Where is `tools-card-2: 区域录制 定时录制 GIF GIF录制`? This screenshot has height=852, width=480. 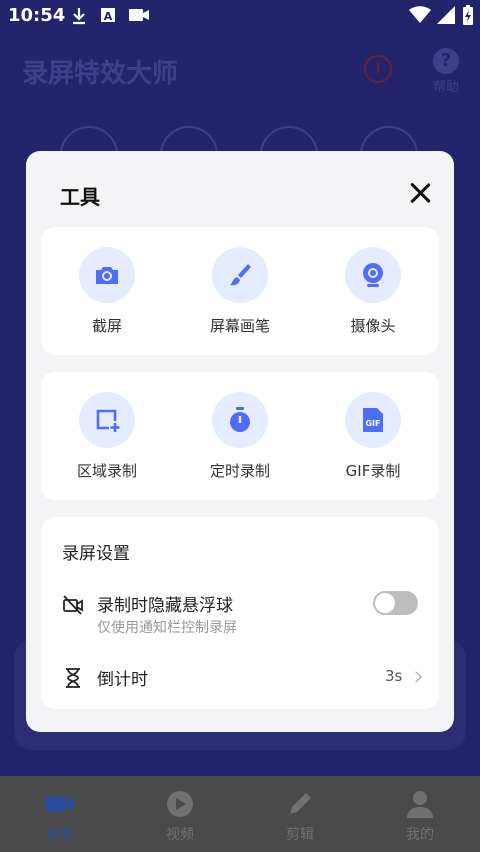 tools-card-2: 区域录制 定时录制 GIF GIF录制 is located at coordinates (240, 436).